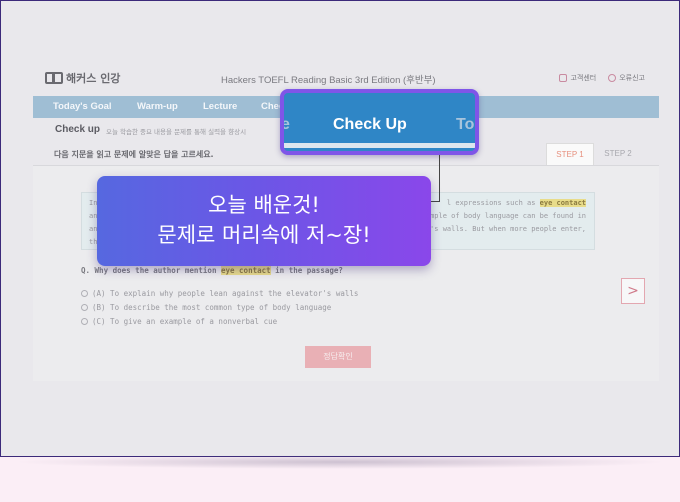 Image resolution: width=680 pixels, height=502 pixels. I want to click on tab-step-2: STEP 2, so click(618, 154).